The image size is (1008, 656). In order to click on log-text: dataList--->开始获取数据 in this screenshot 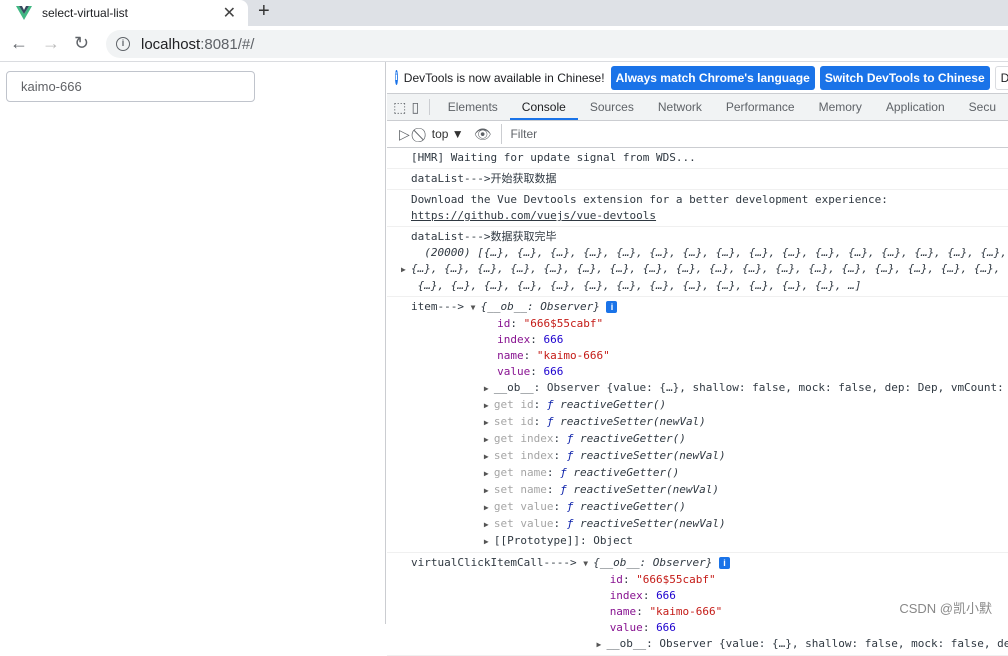, I will do `click(484, 178)`.